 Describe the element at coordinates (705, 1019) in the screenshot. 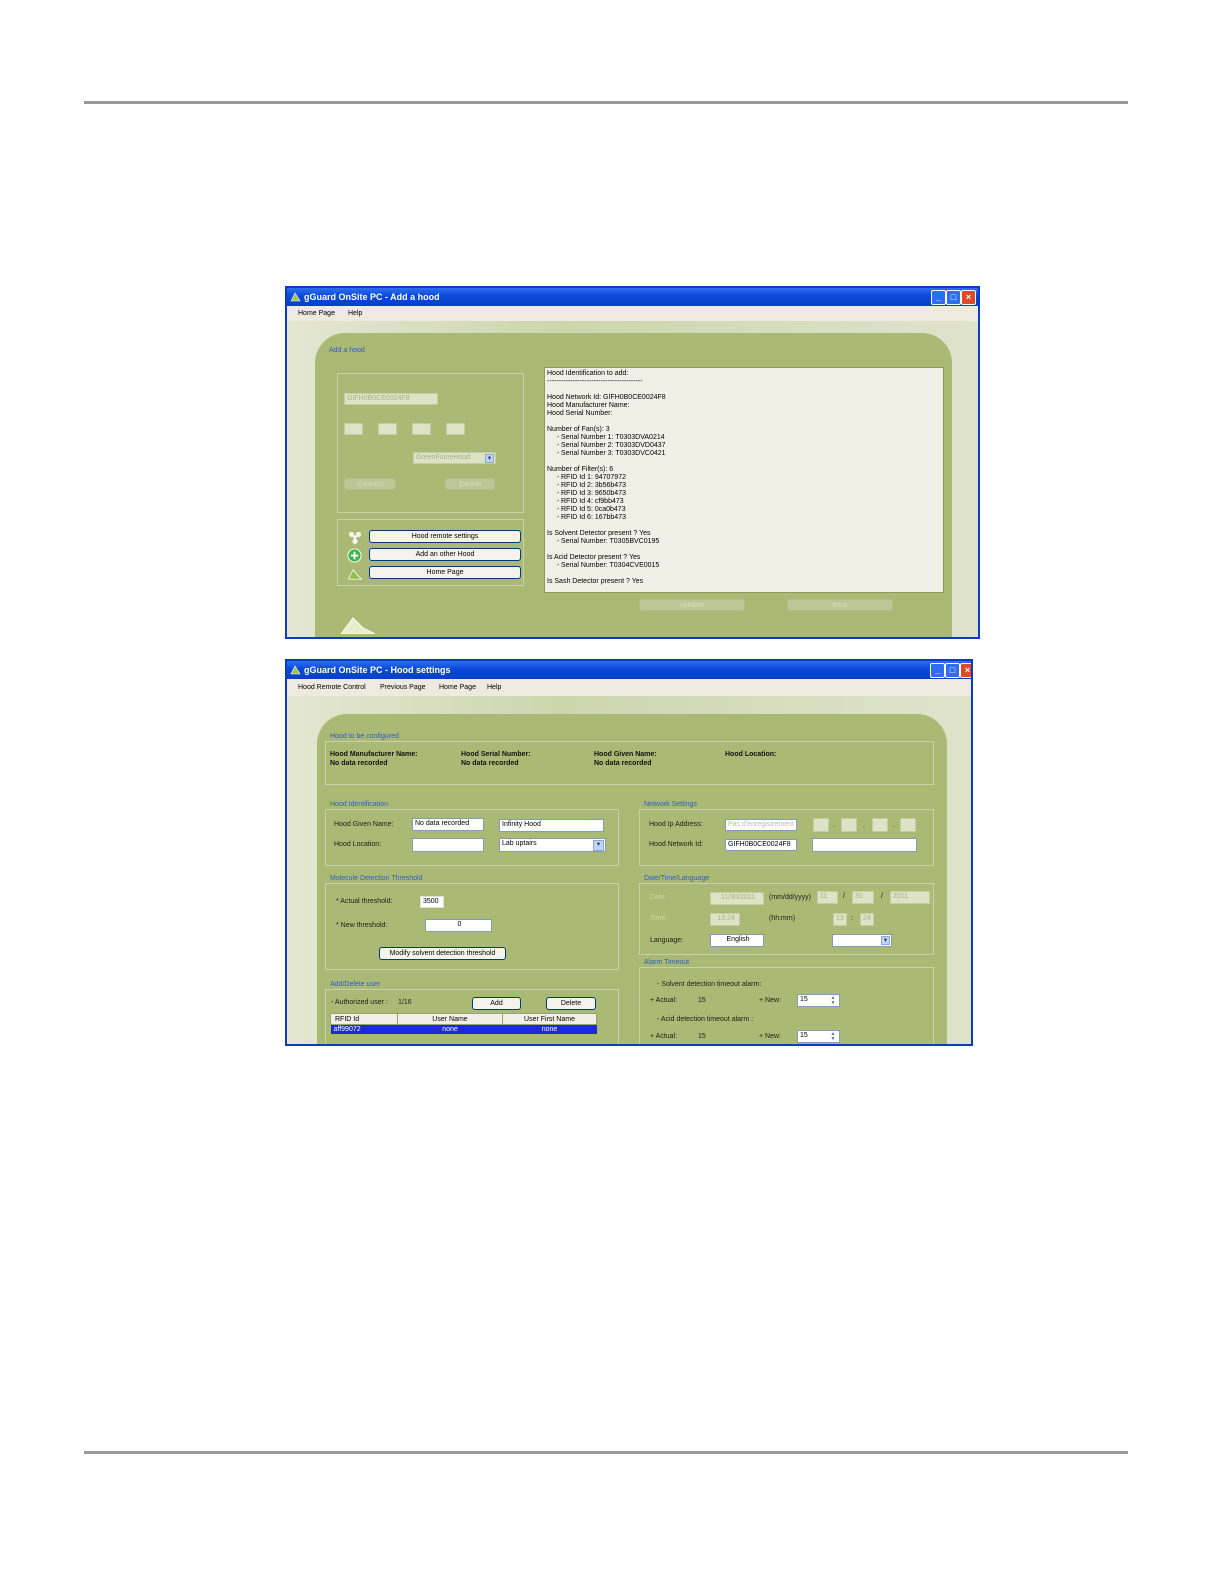

I see `acid-timeout-label: - Acid detection timeout alarm :` at that location.